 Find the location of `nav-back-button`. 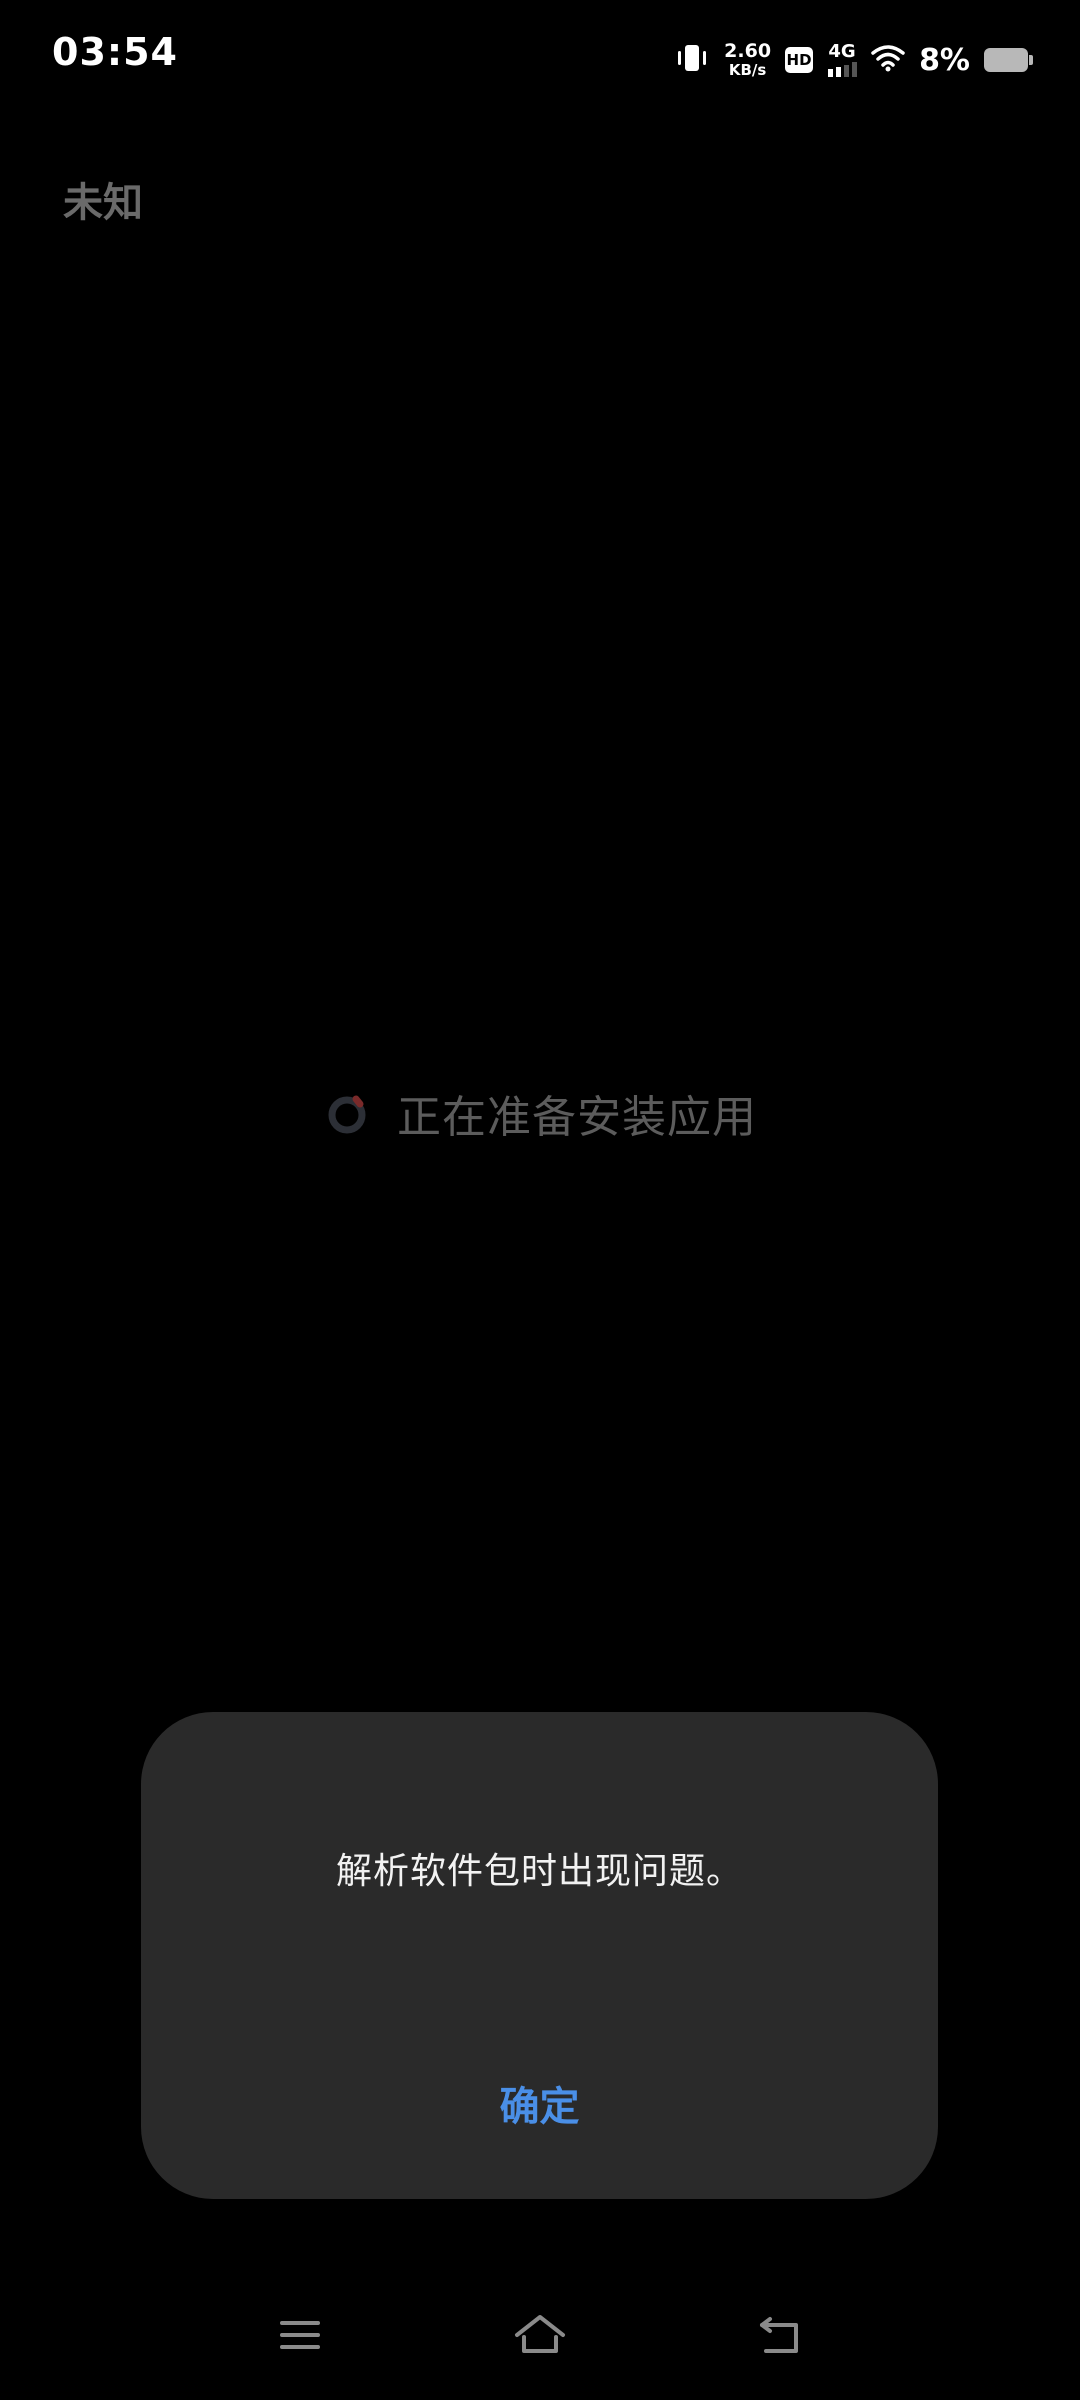

nav-back-button is located at coordinates (780, 2335).